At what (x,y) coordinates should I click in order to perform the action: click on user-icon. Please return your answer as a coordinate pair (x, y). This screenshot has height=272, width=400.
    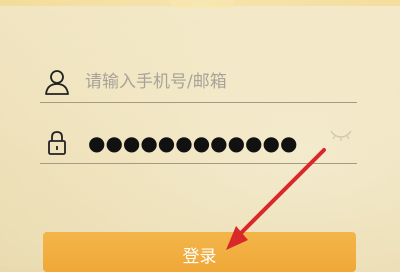
    Looking at the image, I should click on (57, 82).